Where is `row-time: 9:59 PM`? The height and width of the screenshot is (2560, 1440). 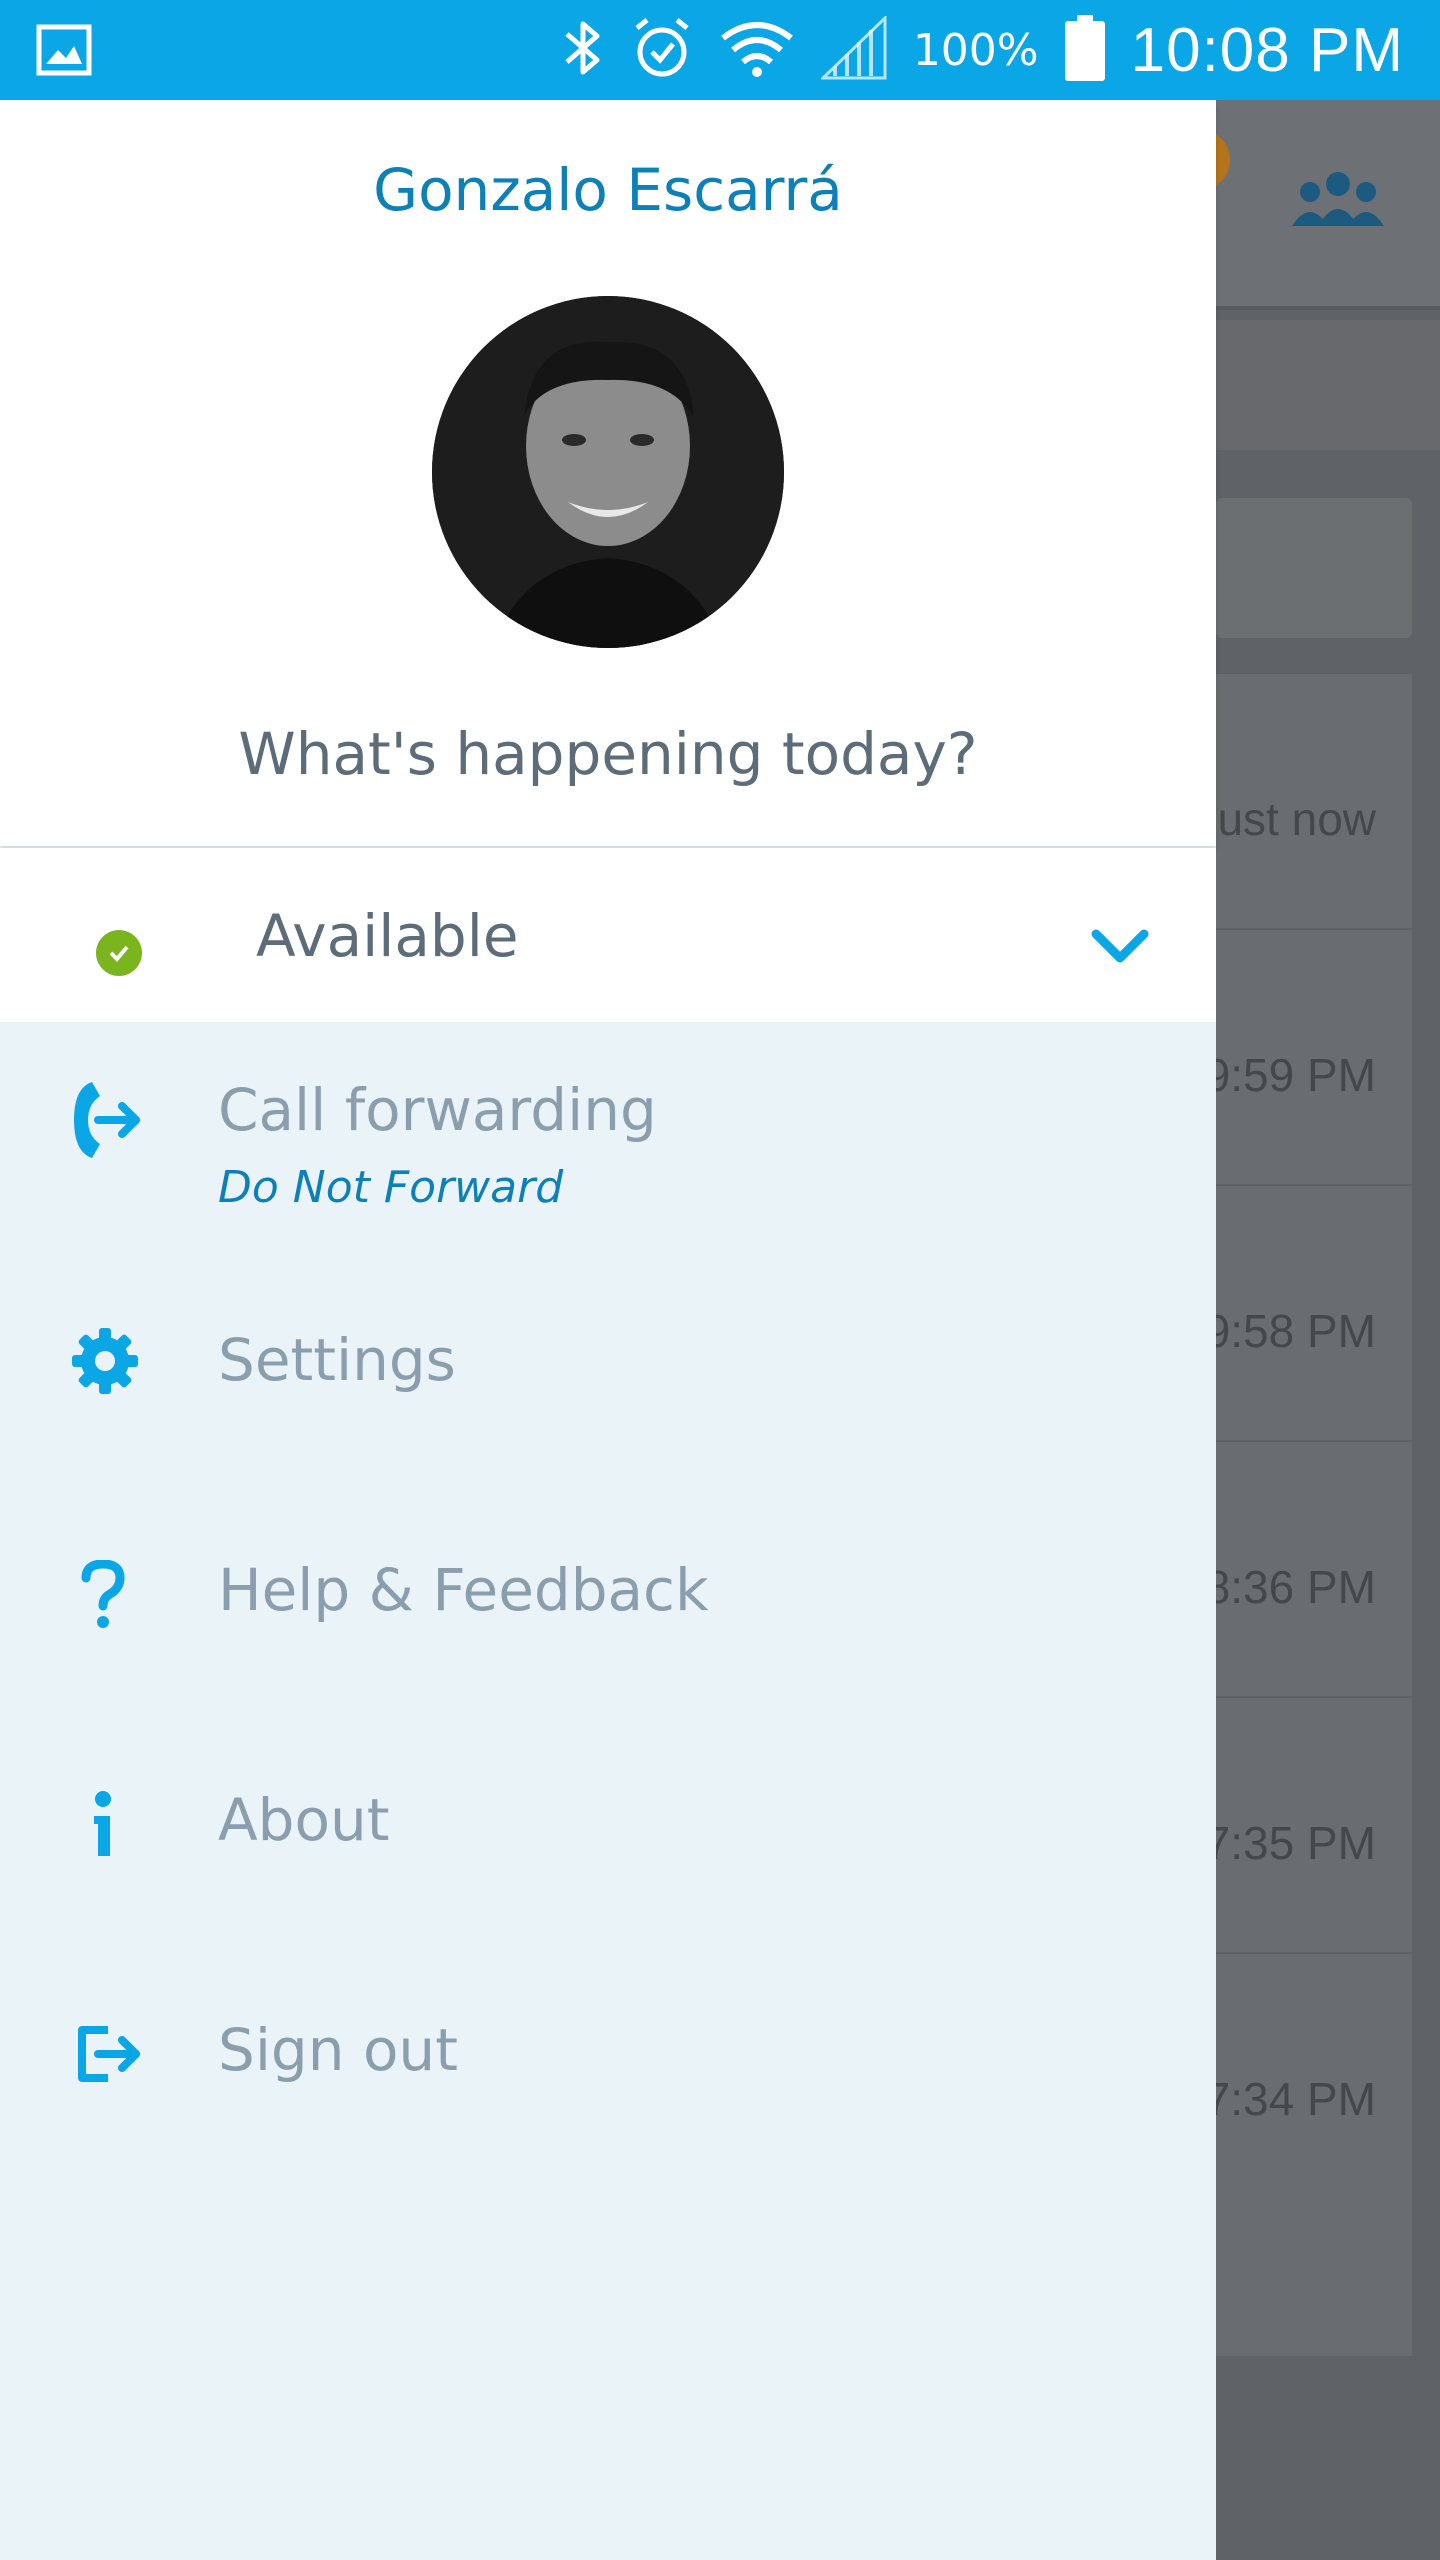 row-time: 9:59 PM is located at coordinates (1290, 1075).